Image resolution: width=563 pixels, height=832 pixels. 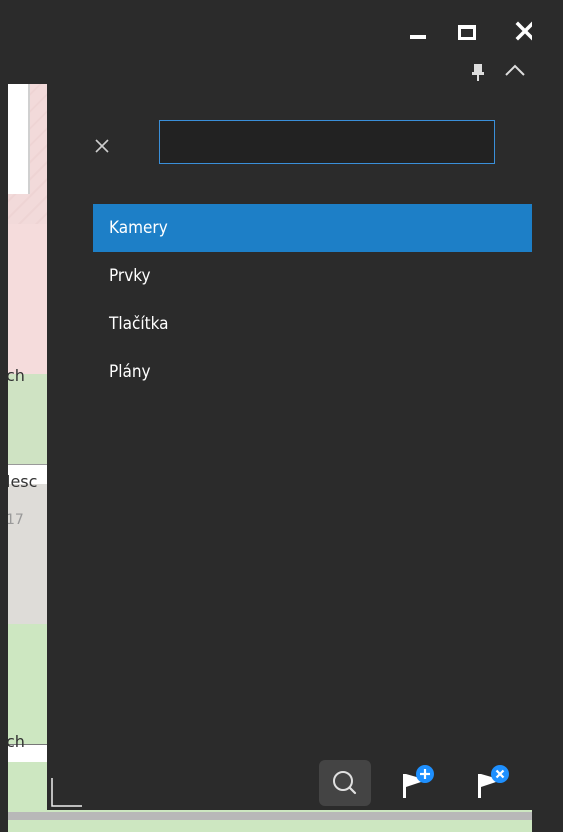 What do you see at coordinates (289, 784) in the screenshot?
I see `panel-toolbar` at bounding box center [289, 784].